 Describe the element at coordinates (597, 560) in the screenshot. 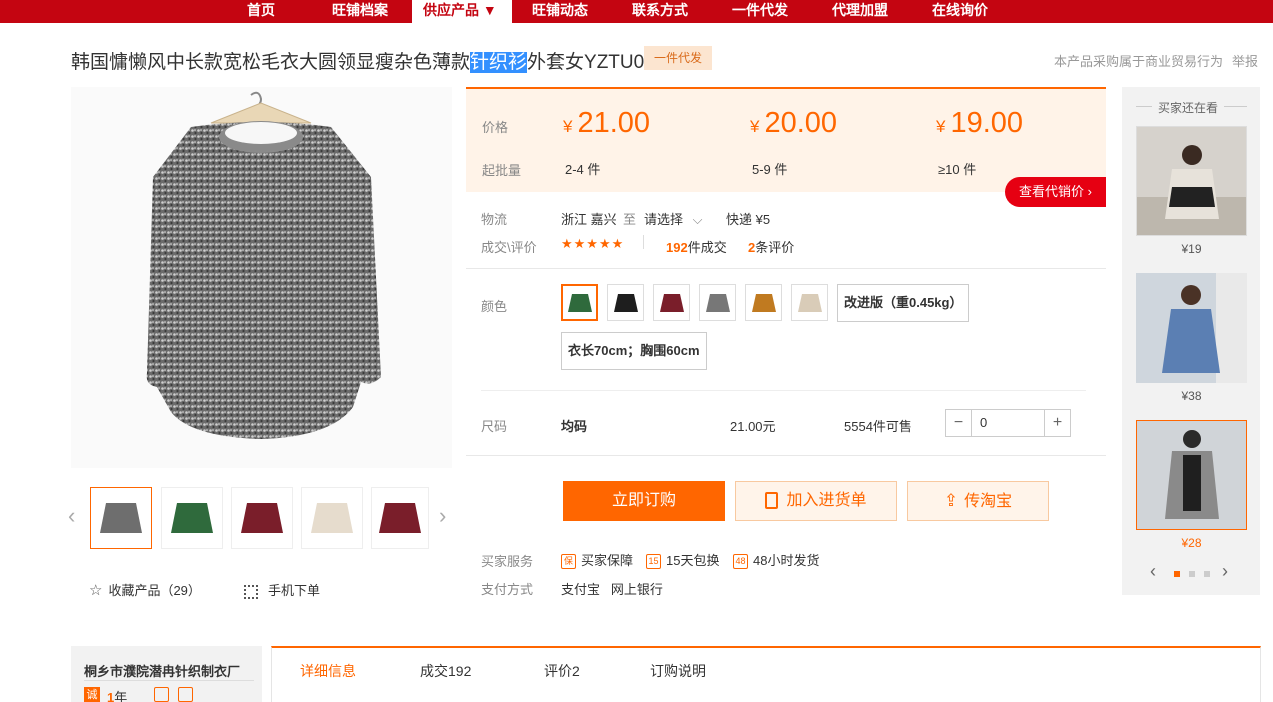

I see `service-guarantee: 保买家保障` at that location.